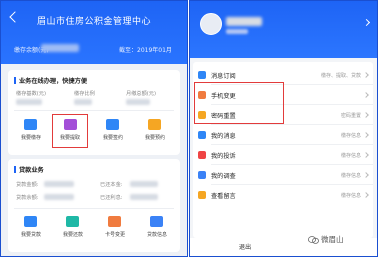 This screenshot has height=257, width=378. Describe the element at coordinates (94, 32) in the screenshot. I see `left-header` at that location.